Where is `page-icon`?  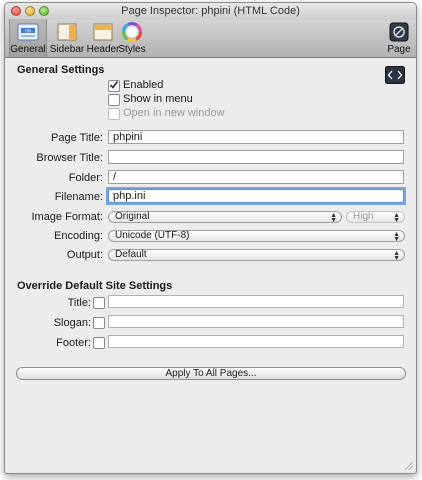 page-icon is located at coordinates (399, 32).